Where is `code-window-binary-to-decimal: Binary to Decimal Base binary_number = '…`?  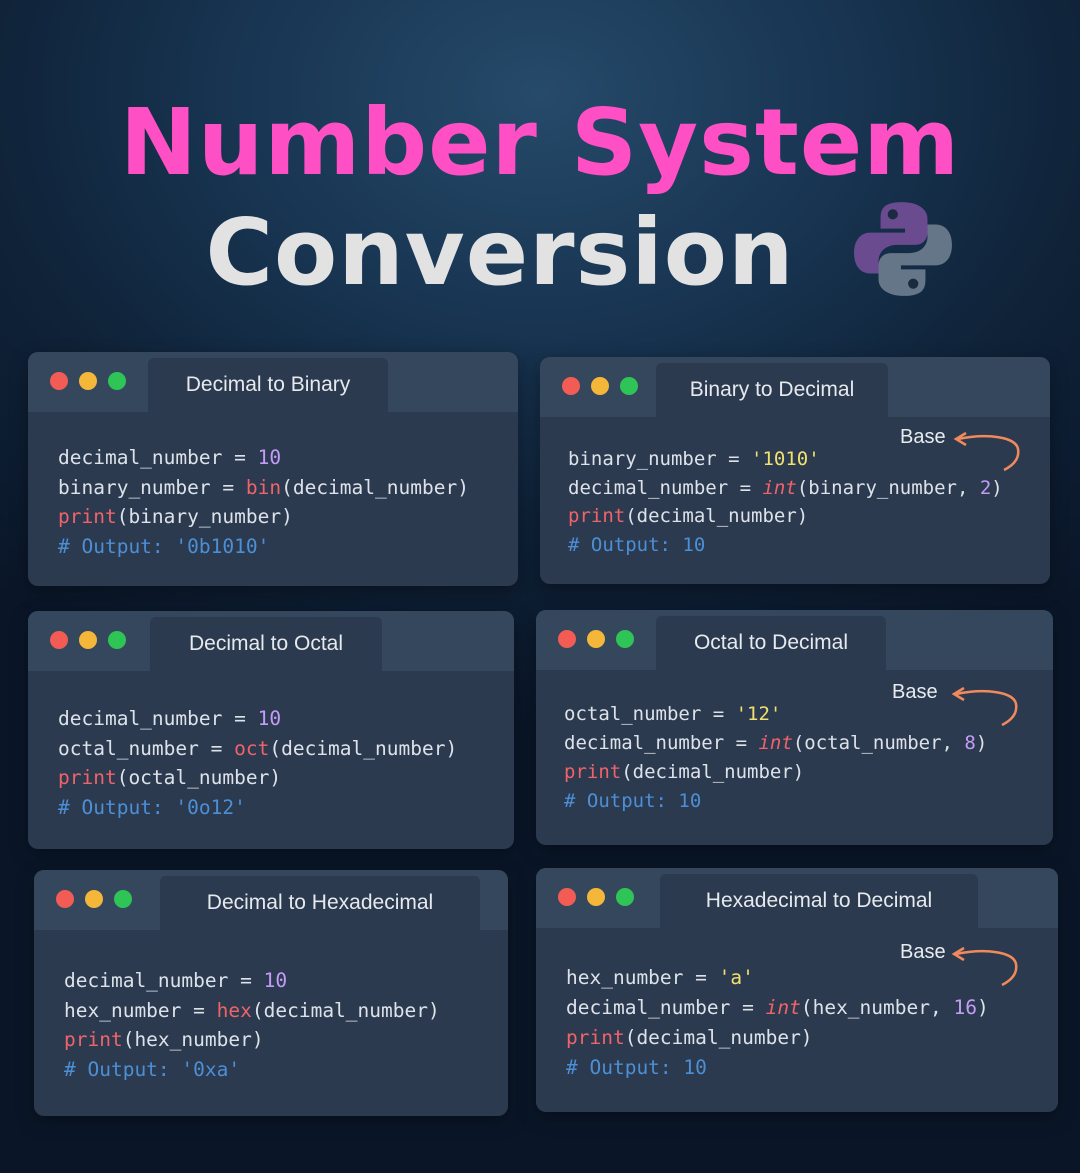
code-window-binary-to-decimal: Binary to Decimal Base binary_number = '… is located at coordinates (795, 470).